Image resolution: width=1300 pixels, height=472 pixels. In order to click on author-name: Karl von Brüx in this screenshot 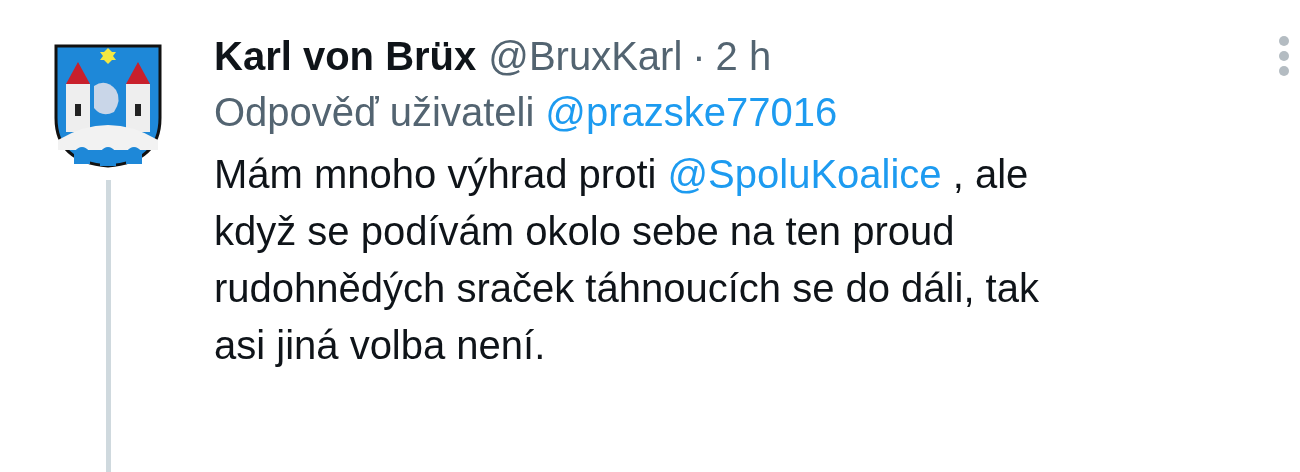, I will do `click(345, 56)`.